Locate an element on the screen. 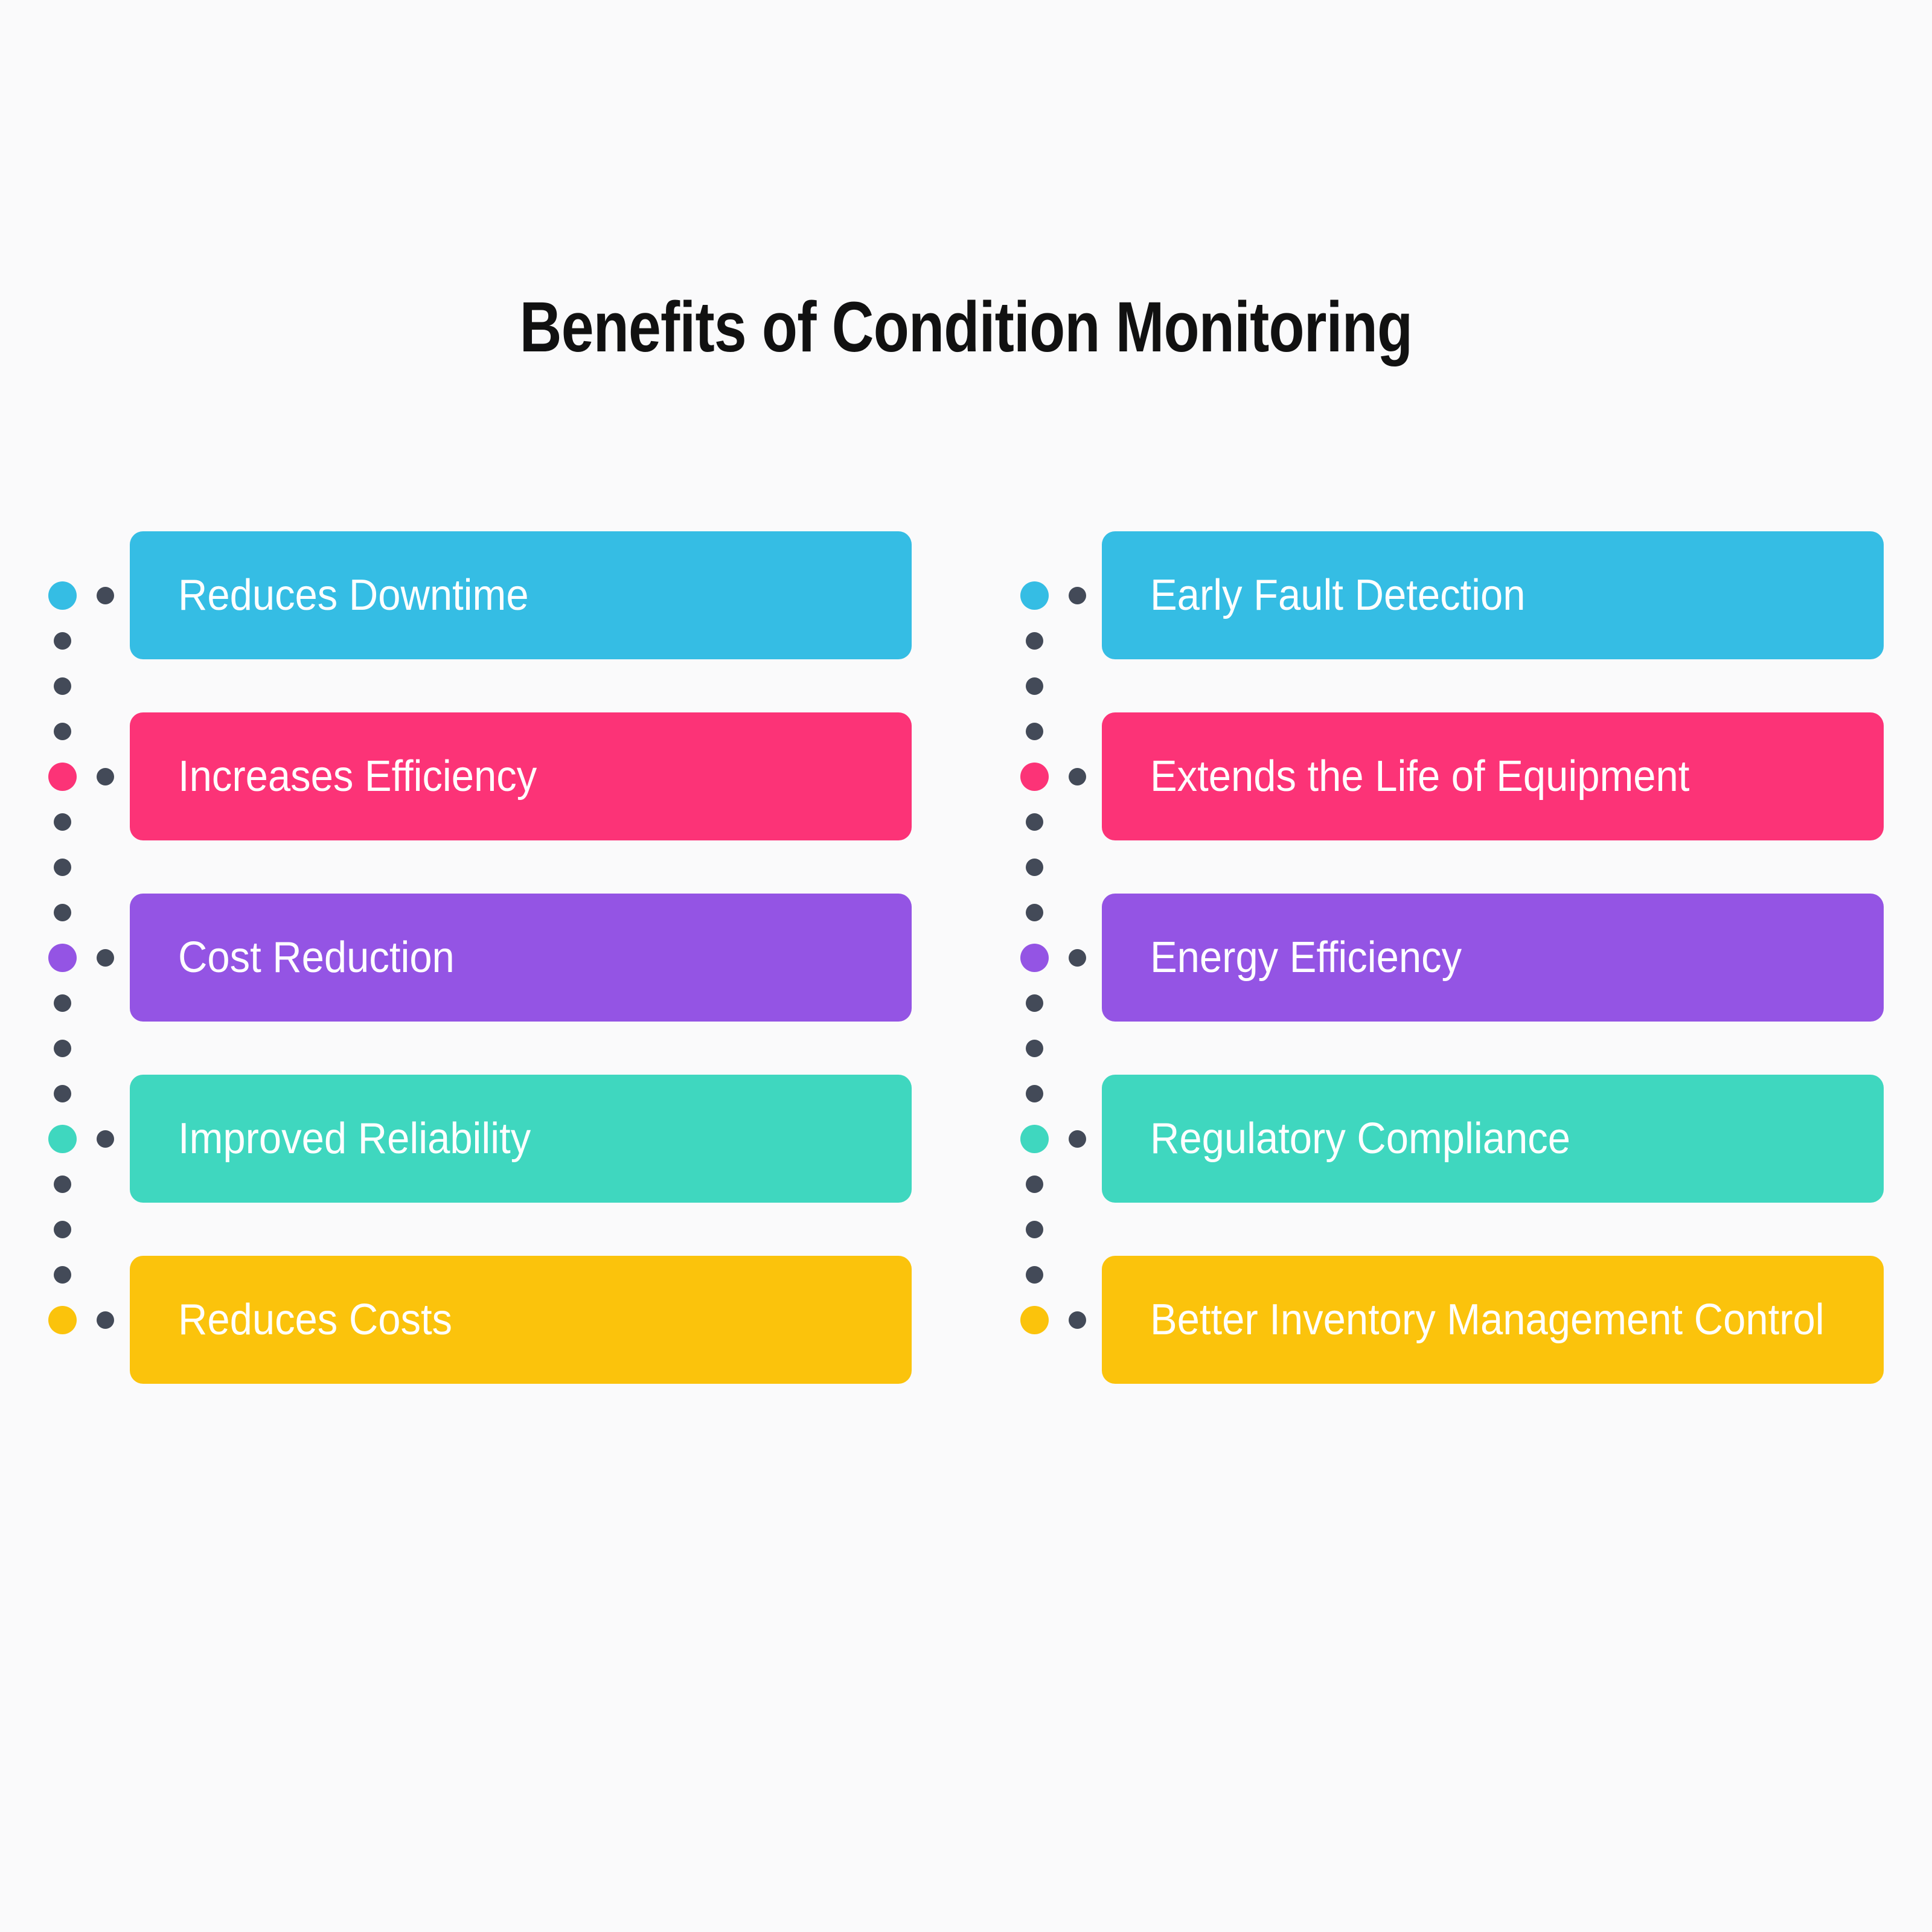 This screenshot has width=1932, height=1932. benefit-bar: Improved Reliability is located at coordinates (521, 1139).